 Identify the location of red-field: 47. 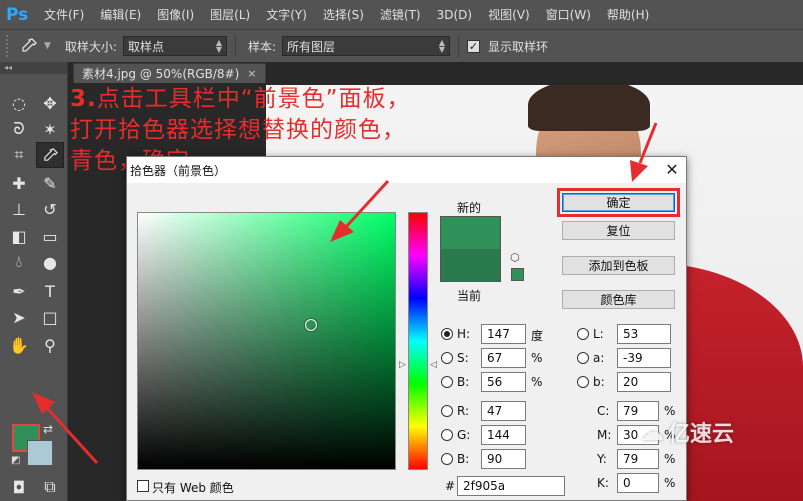
(503, 411).